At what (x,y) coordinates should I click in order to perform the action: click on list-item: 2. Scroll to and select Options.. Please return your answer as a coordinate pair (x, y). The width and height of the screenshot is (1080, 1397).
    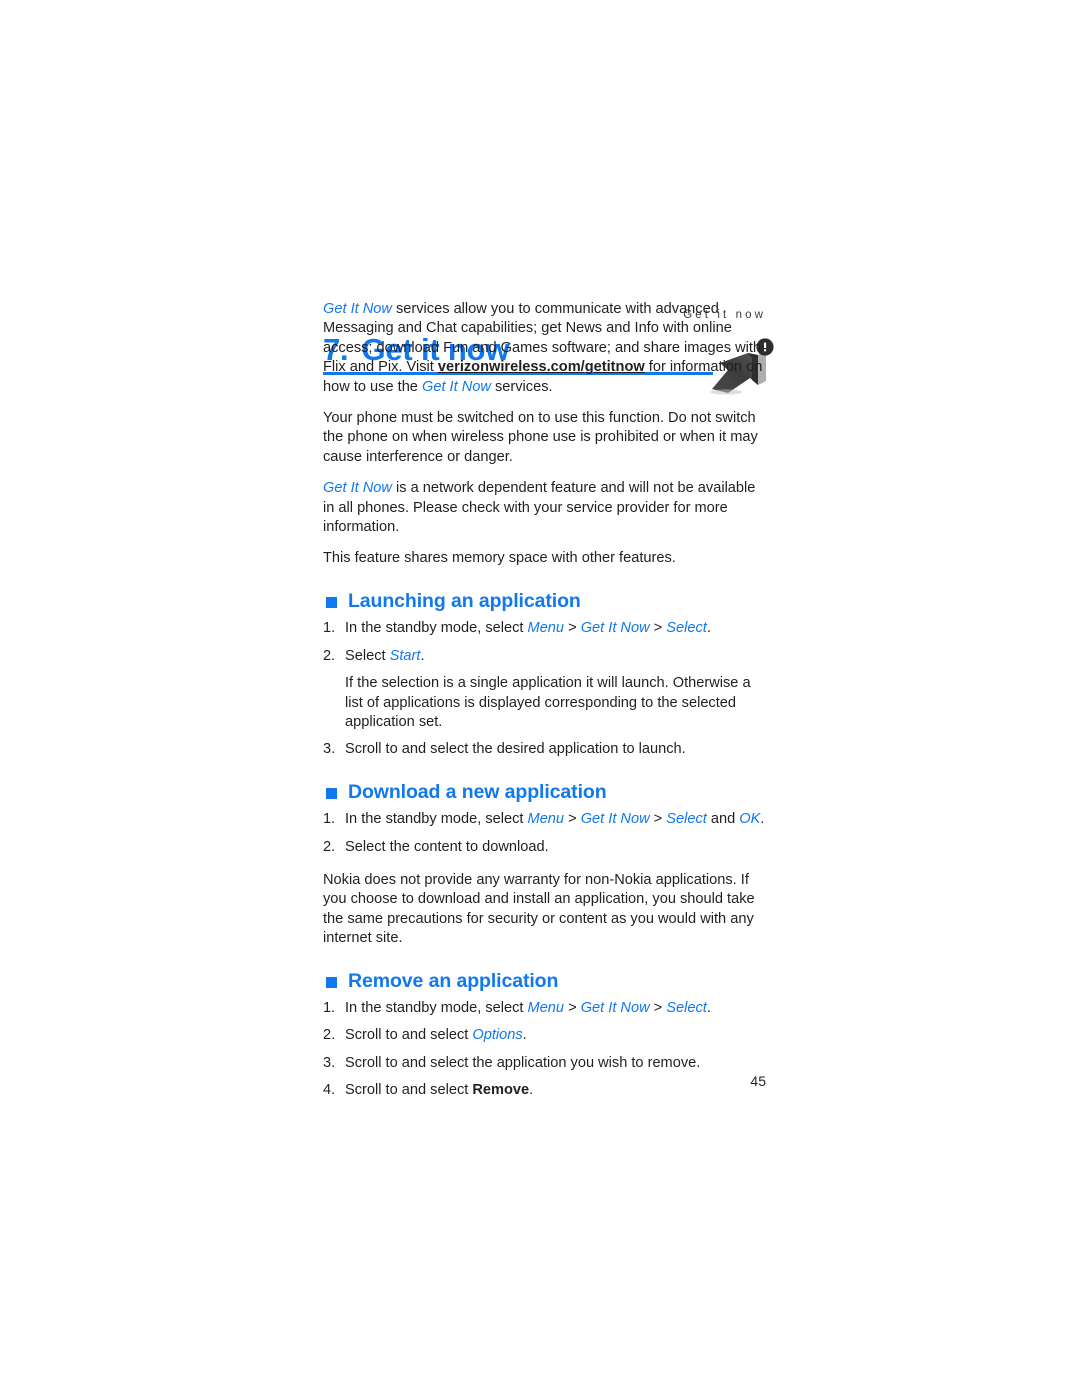
    Looking at the image, I should click on (544, 1035).